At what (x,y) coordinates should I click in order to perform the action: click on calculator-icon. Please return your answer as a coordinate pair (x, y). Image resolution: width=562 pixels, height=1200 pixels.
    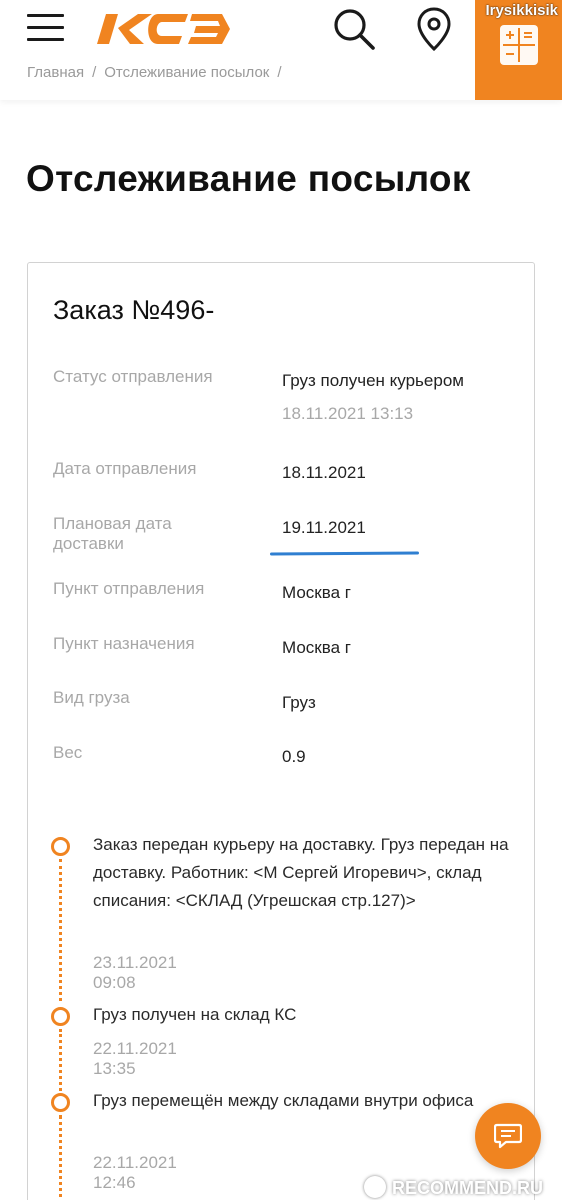
    Looking at the image, I should click on (519, 45).